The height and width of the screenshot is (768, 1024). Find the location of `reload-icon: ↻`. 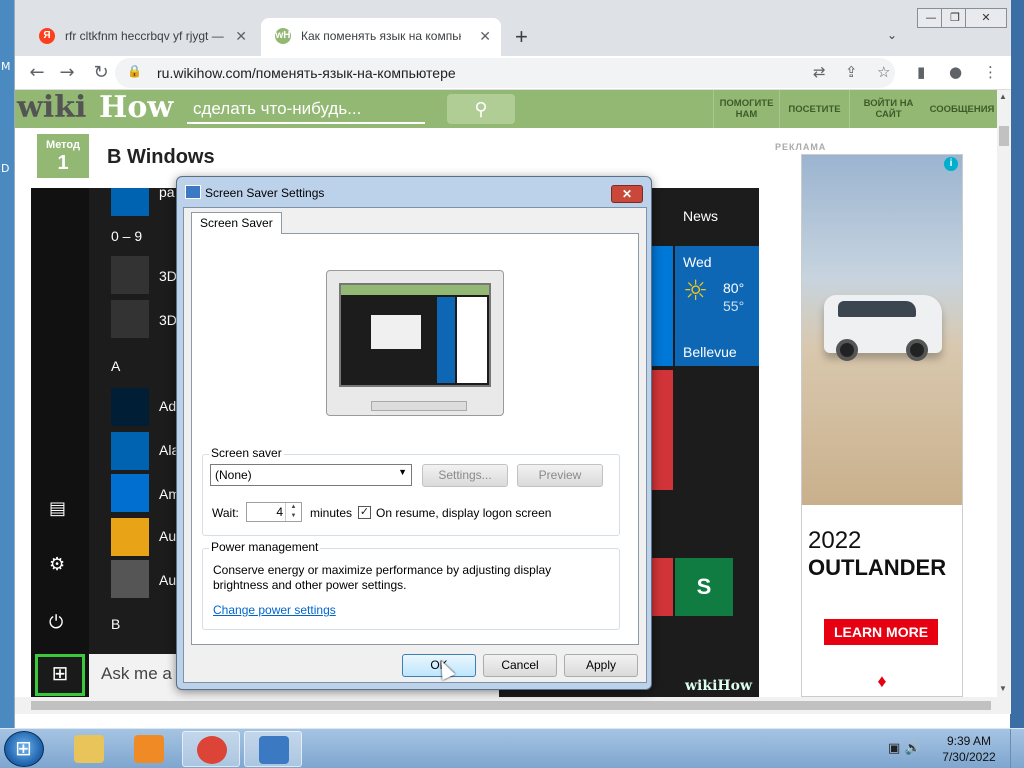

reload-icon: ↻ is located at coordinates (101, 73).